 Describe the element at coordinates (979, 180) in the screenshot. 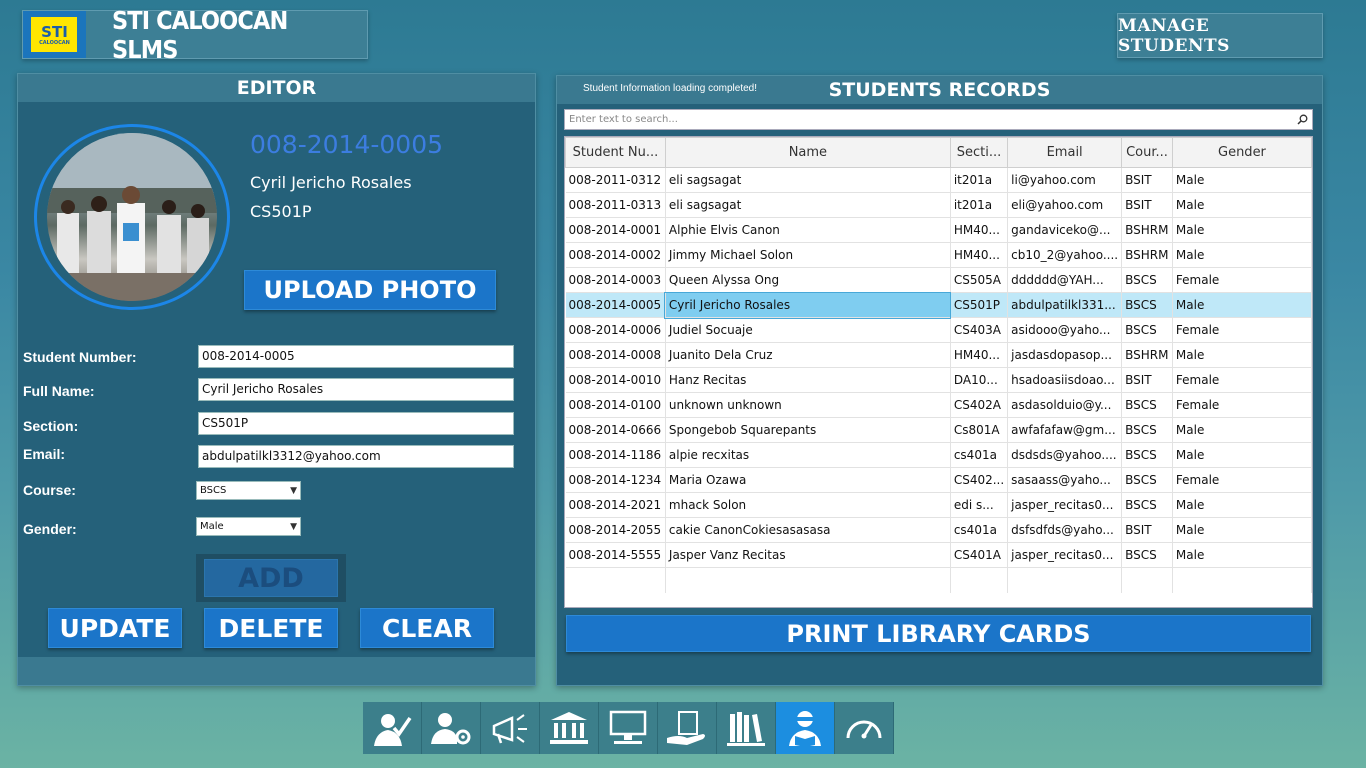

I see `table-cell: it201a` at that location.